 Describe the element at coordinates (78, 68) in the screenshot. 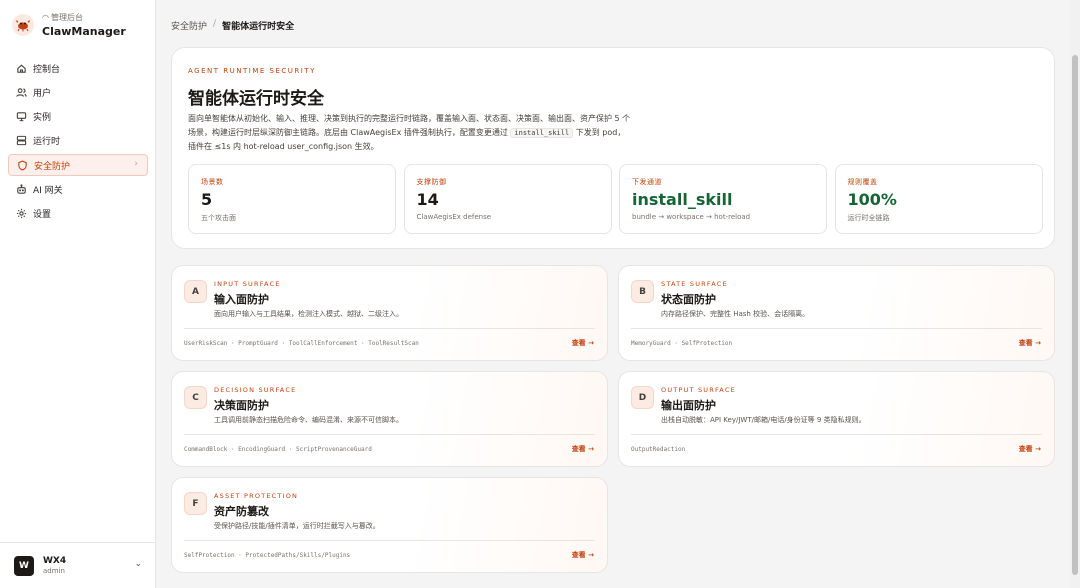

I see `sidebar-item-dashboard: 控制台` at that location.